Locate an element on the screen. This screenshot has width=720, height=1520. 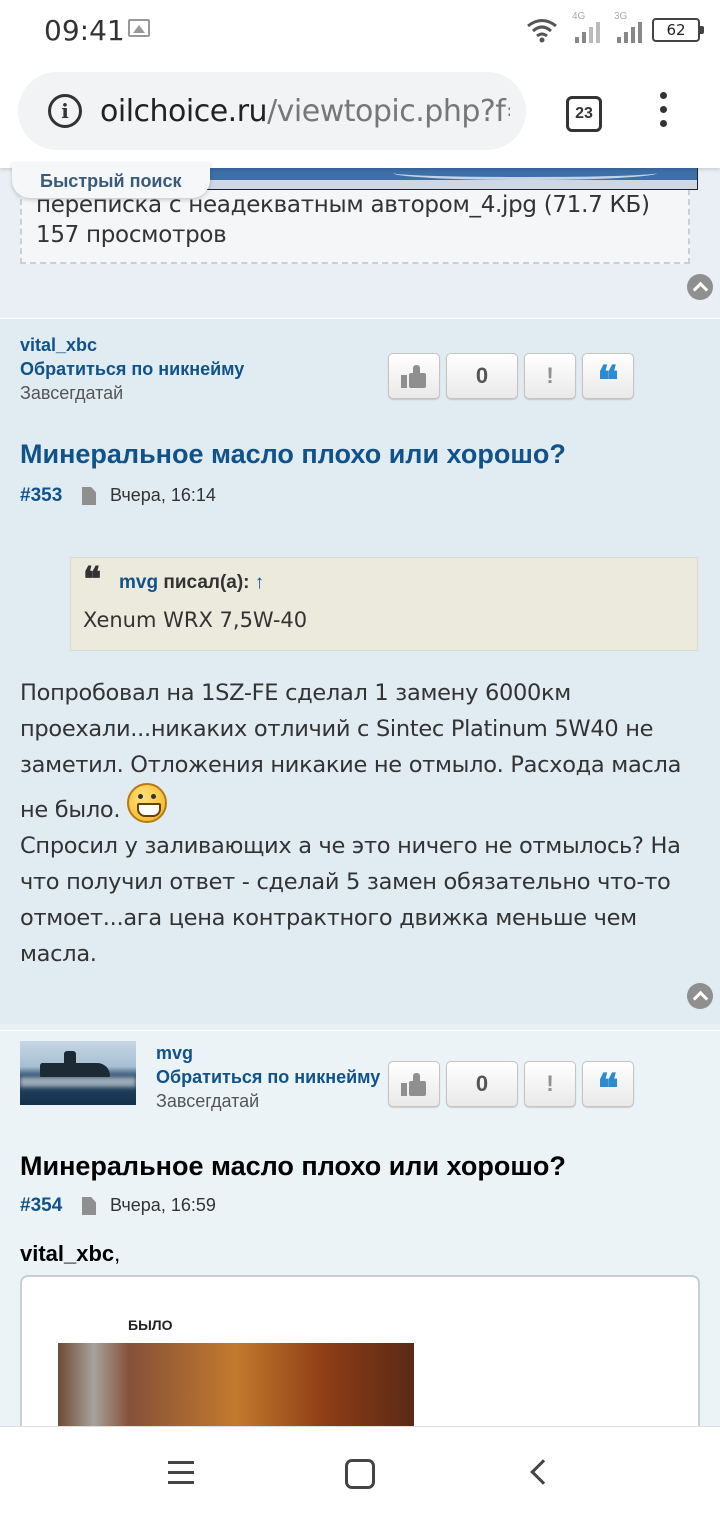
back-icon is located at coordinates (543, 1472).